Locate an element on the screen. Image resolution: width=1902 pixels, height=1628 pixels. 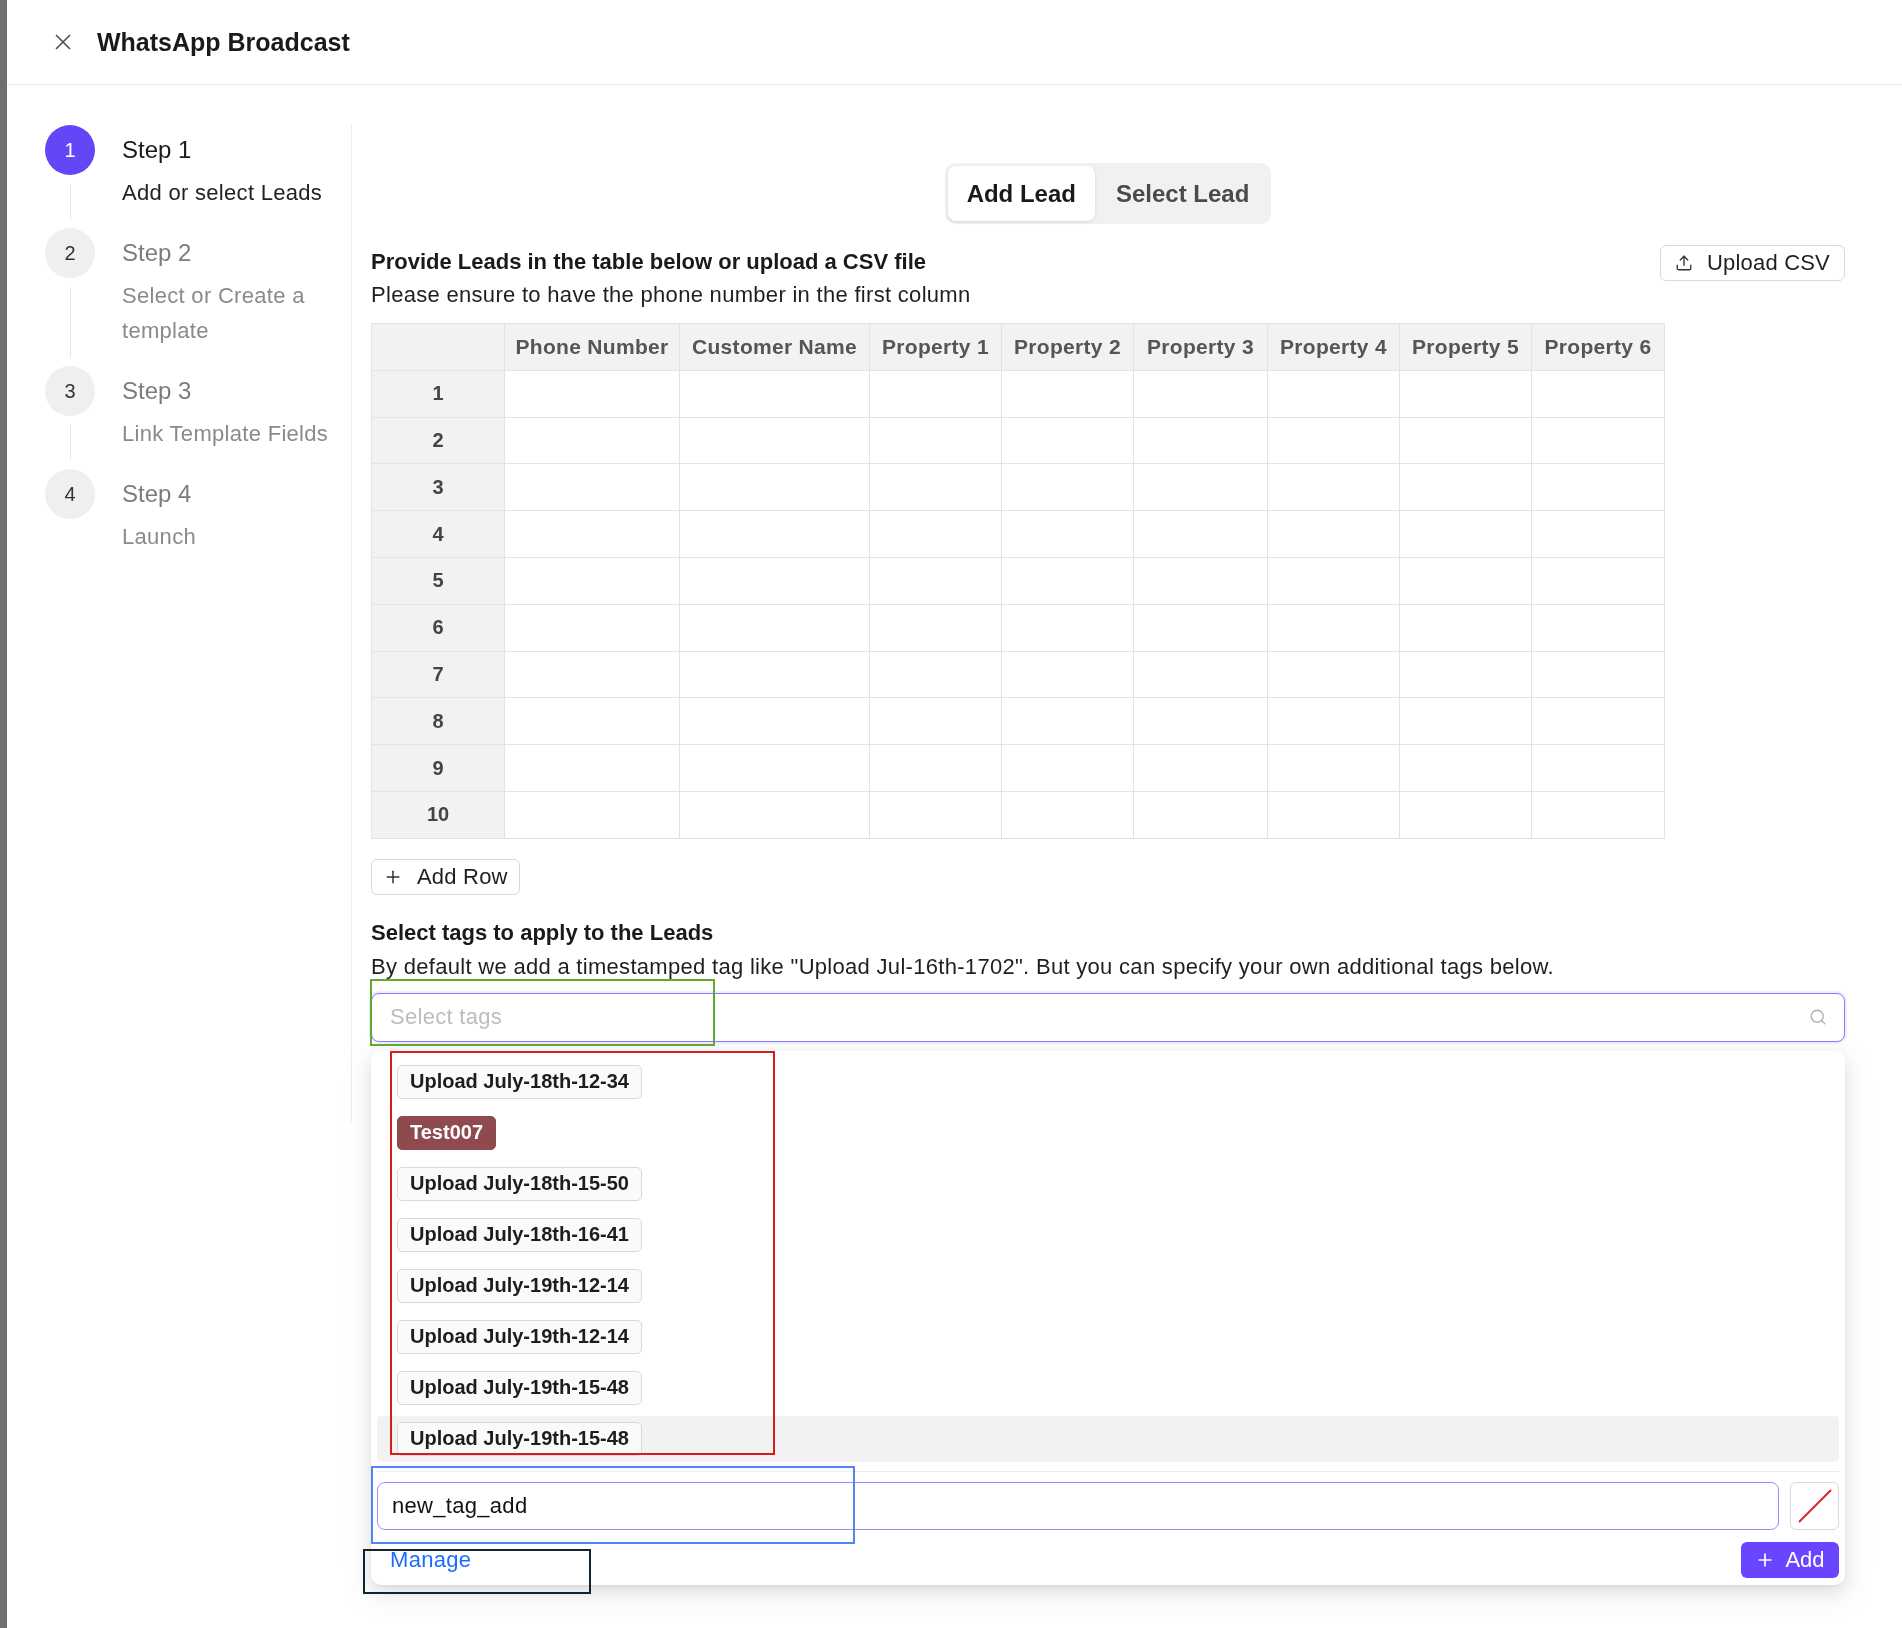
tag-chip: Test007 is located at coordinates (446, 1132).